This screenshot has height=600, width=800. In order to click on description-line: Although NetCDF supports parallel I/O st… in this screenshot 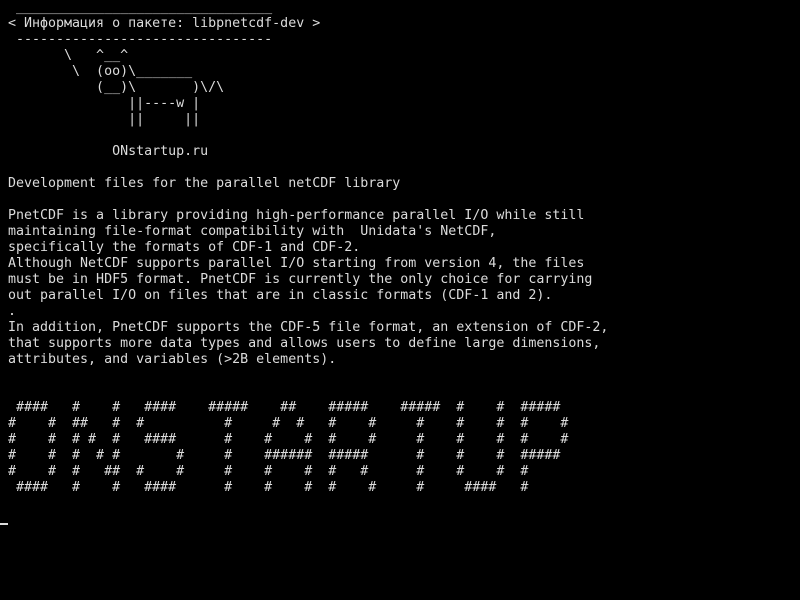, I will do `click(296, 263)`.